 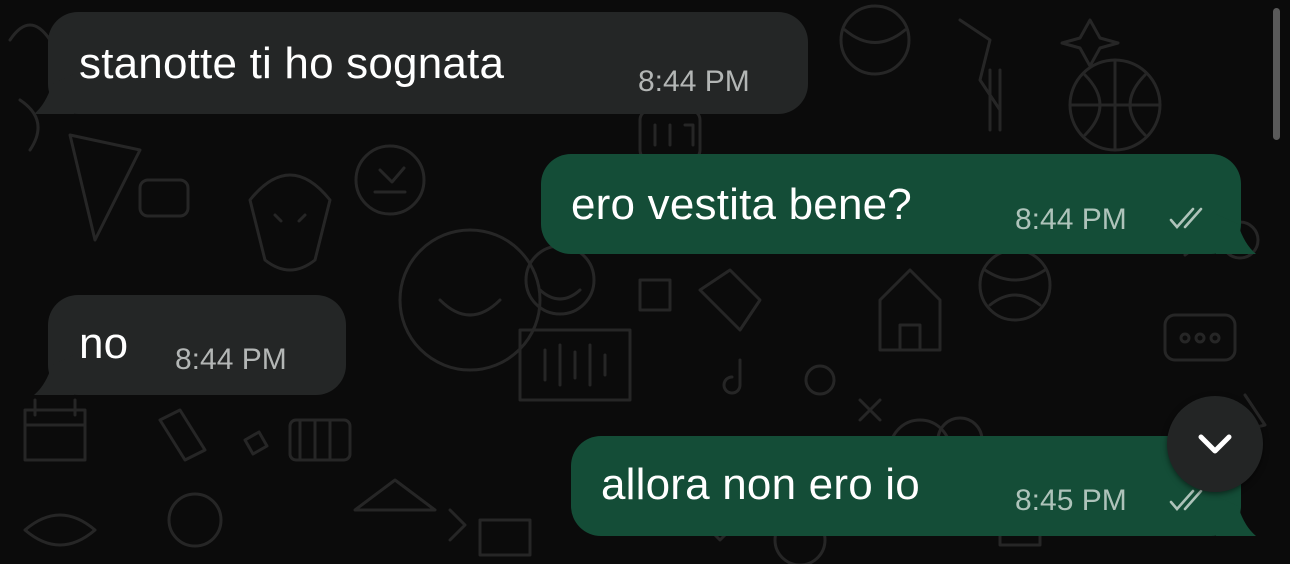 I want to click on message-text: allora non ero io, so click(x=760, y=484).